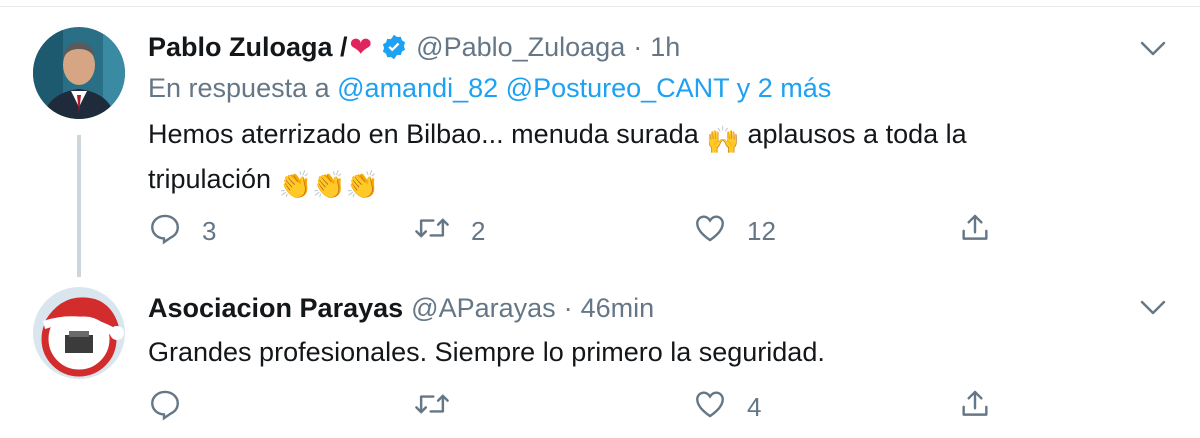  I want to click on tweet-text-part: tripulación, so click(210, 179).